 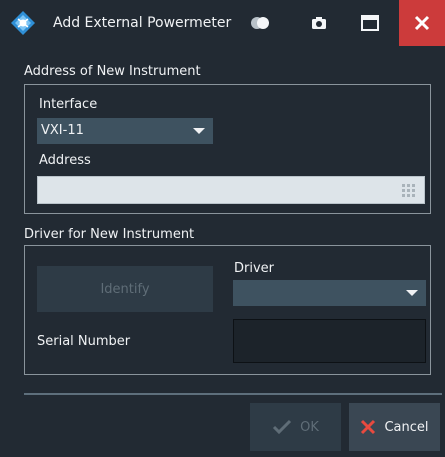 I want to click on address-input, so click(x=231, y=190).